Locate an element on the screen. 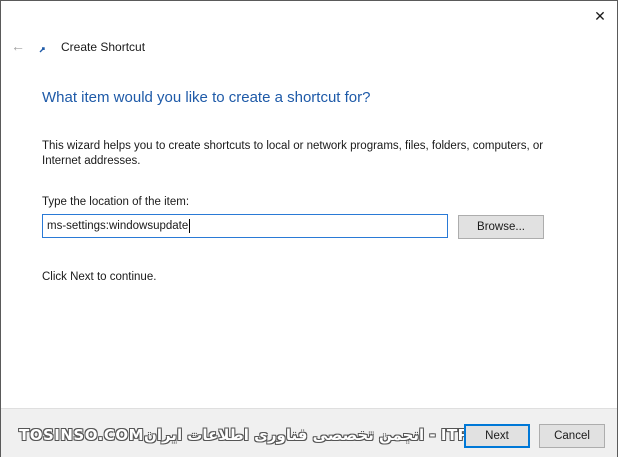  shortcut-wizard-icon is located at coordinates (42, 49).